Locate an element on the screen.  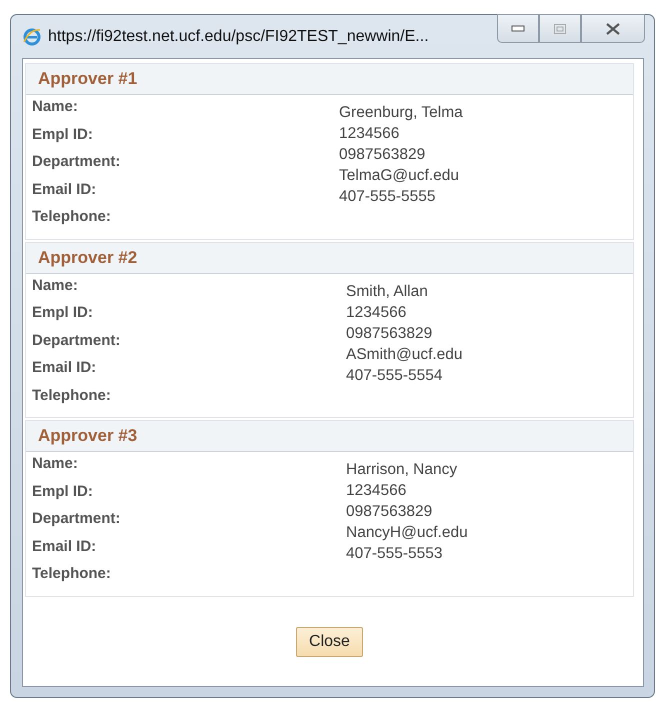
field-value: Harrison, Nancy is located at coordinates (402, 470).